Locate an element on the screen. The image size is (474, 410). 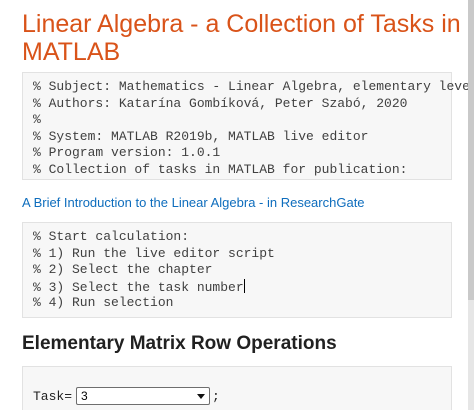
task-label: Task= is located at coordinates (53, 396).